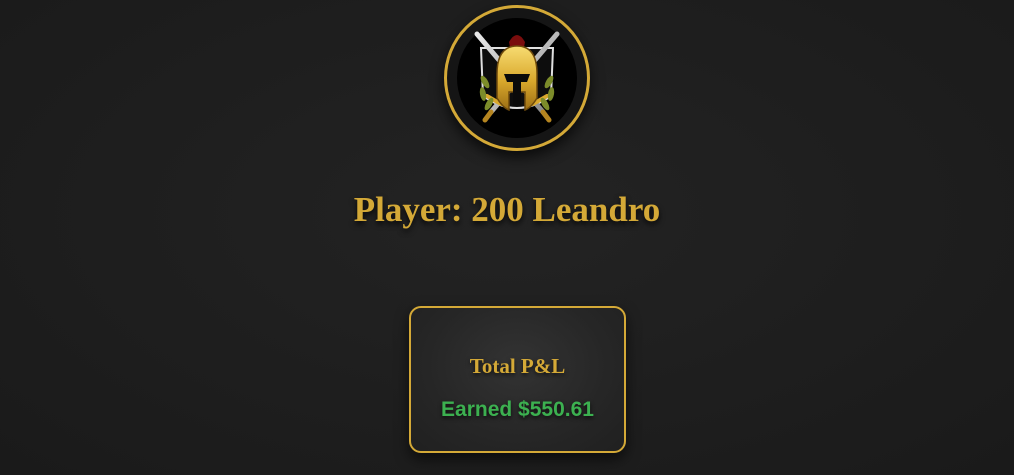 The image size is (1014, 475). What do you see at coordinates (517, 379) in the screenshot?
I see `total-pnl-card: Total P&L Earned $550.61` at bounding box center [517, 379].